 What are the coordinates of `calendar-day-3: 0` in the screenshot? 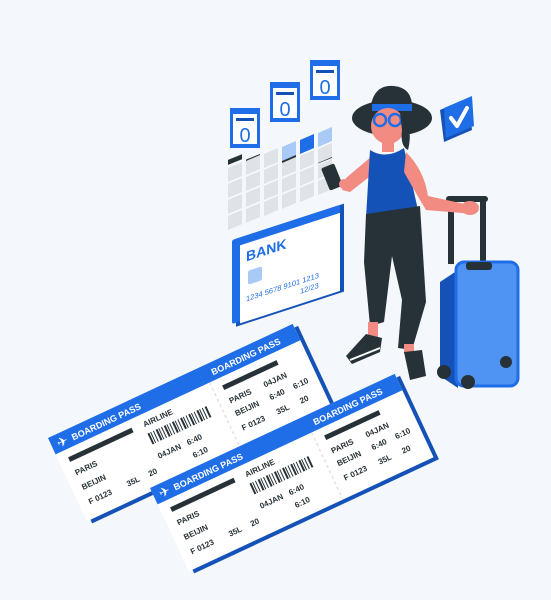 It's located at (324, 88).